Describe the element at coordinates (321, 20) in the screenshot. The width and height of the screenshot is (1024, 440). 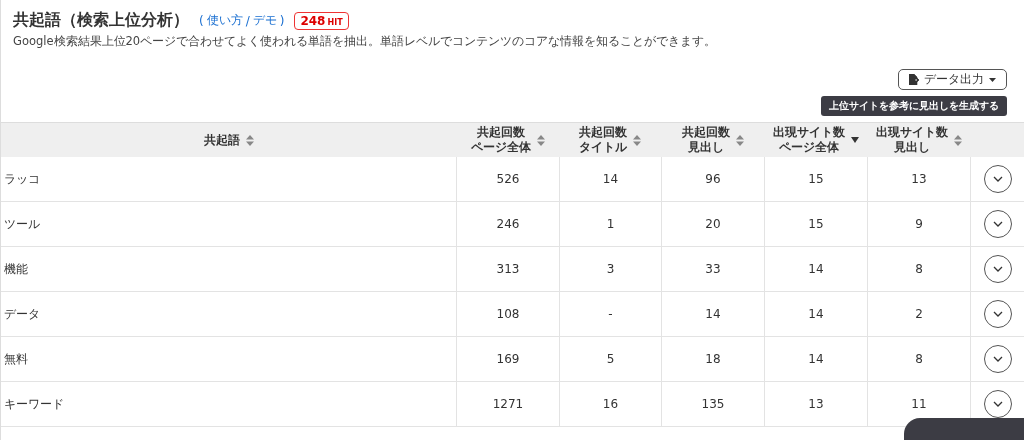
I see `hit-count-badge: 248 HIT` at that location.